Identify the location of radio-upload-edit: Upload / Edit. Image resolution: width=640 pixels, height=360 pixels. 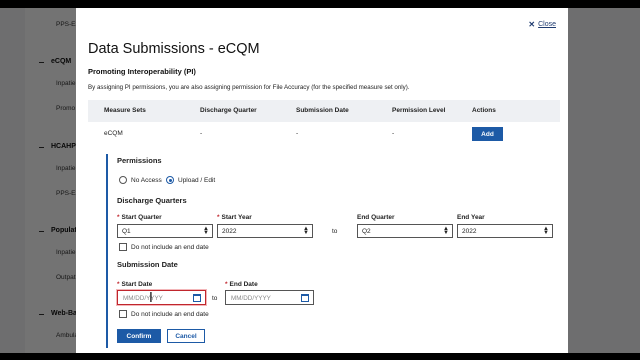
(190, 180).